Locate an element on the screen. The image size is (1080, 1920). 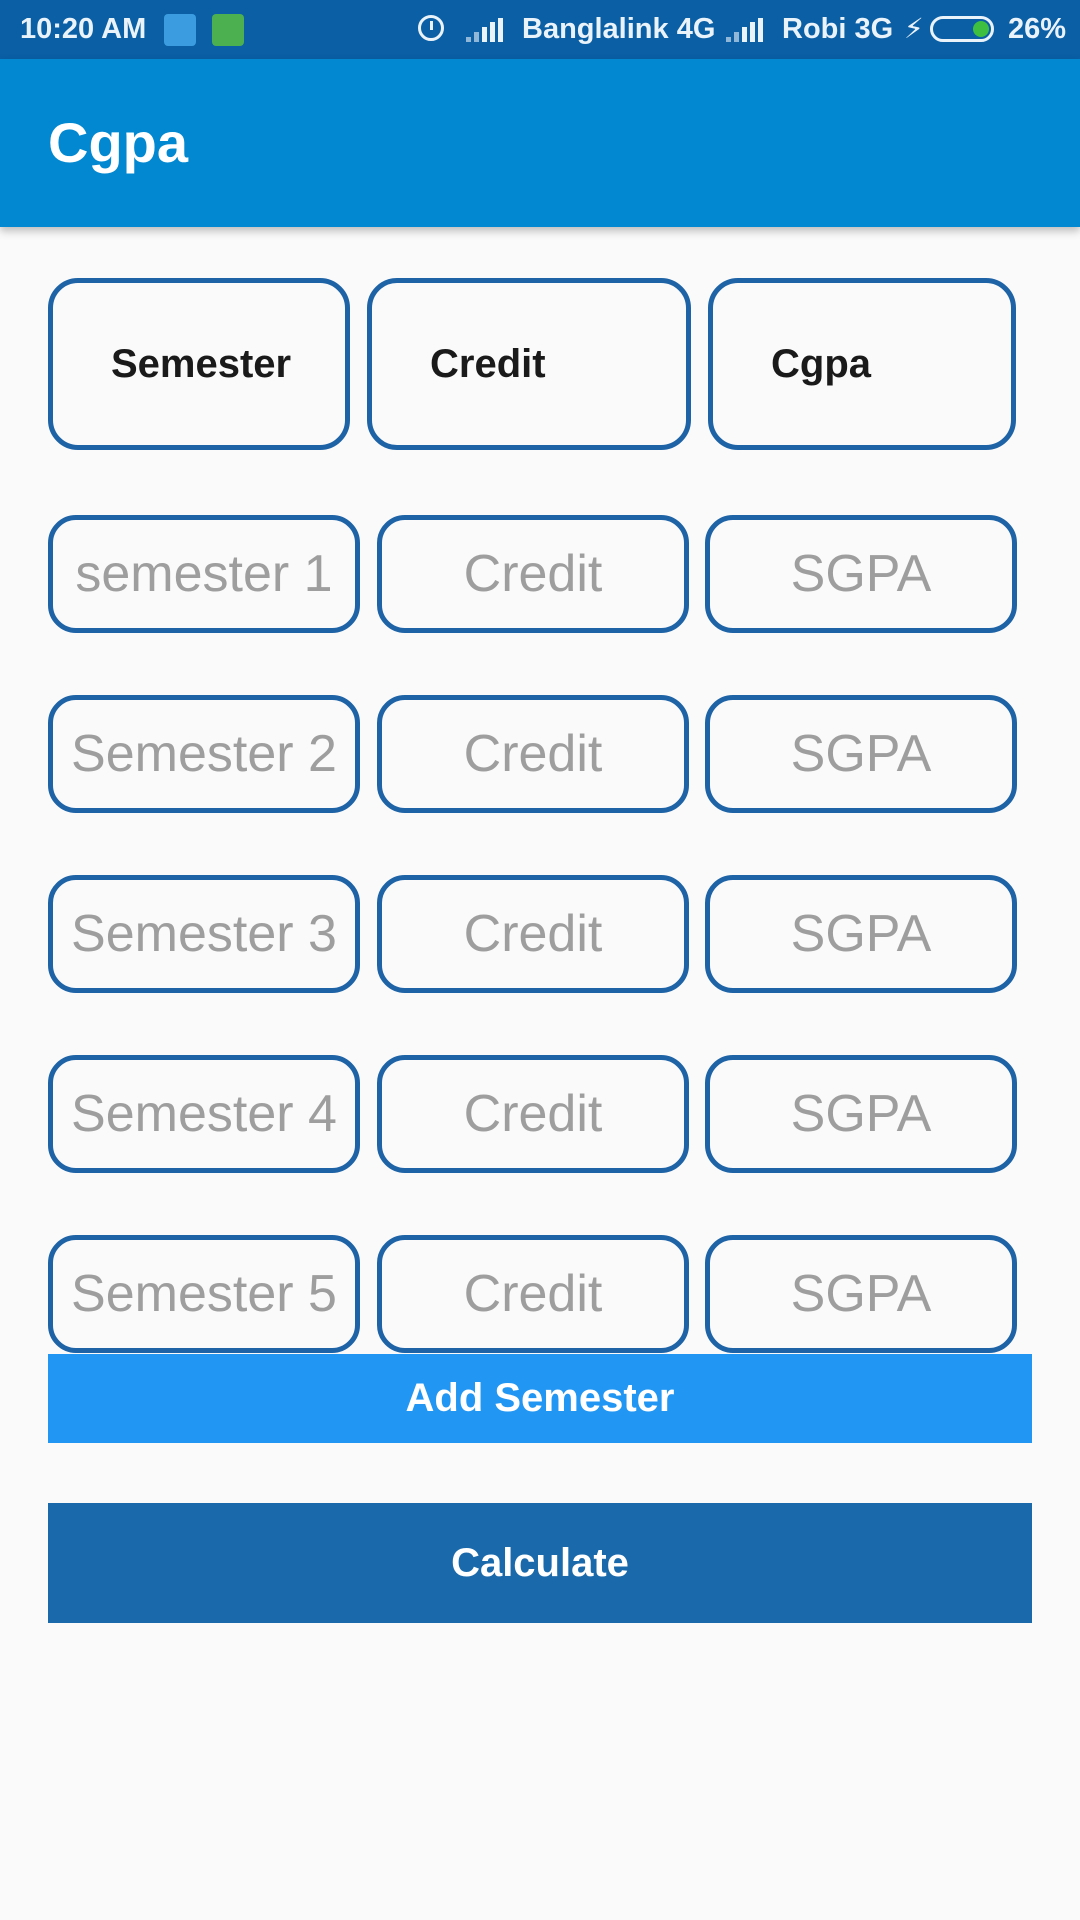
app-bar: Cgpa is located at coordinates (540, 143).